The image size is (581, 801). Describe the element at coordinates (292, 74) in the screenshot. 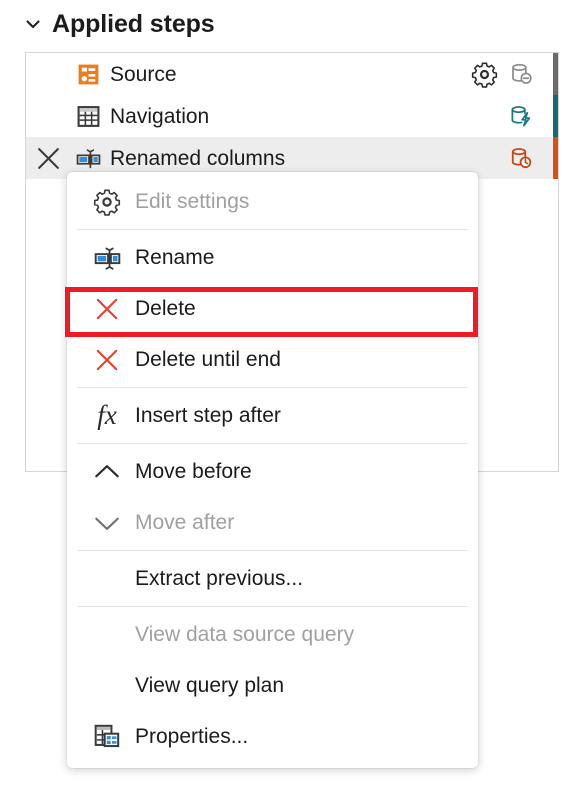

I see `step-row: Source` at that location.